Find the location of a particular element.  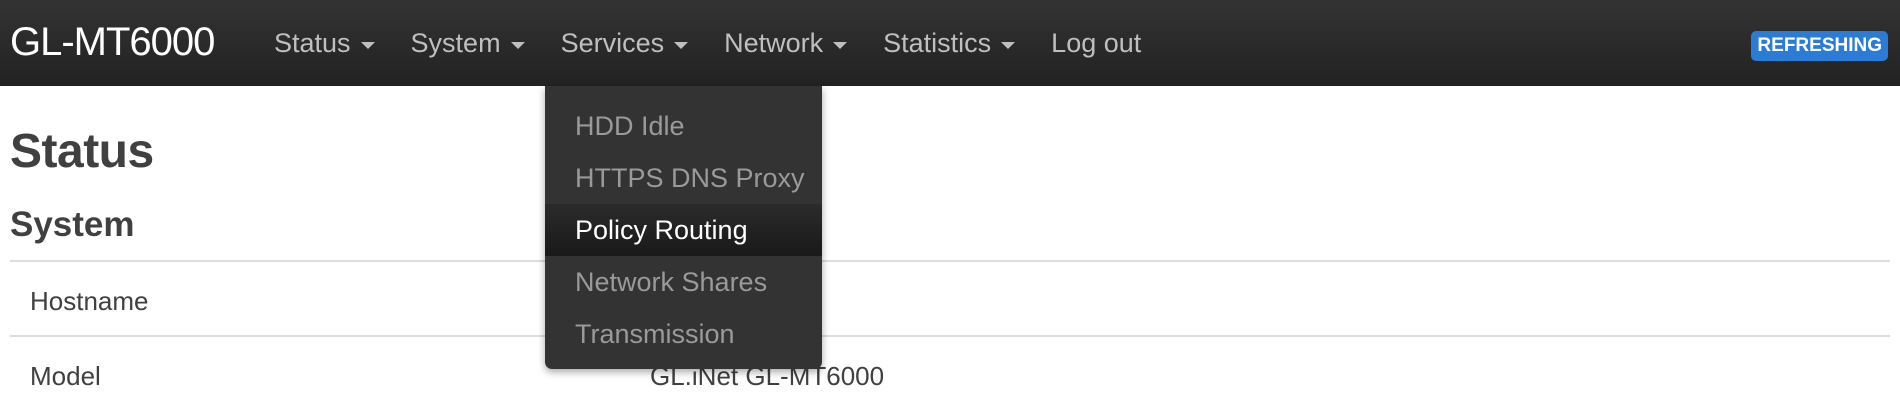

refreshing-badge: REFRESHING is located at coordinates (1819, 46).